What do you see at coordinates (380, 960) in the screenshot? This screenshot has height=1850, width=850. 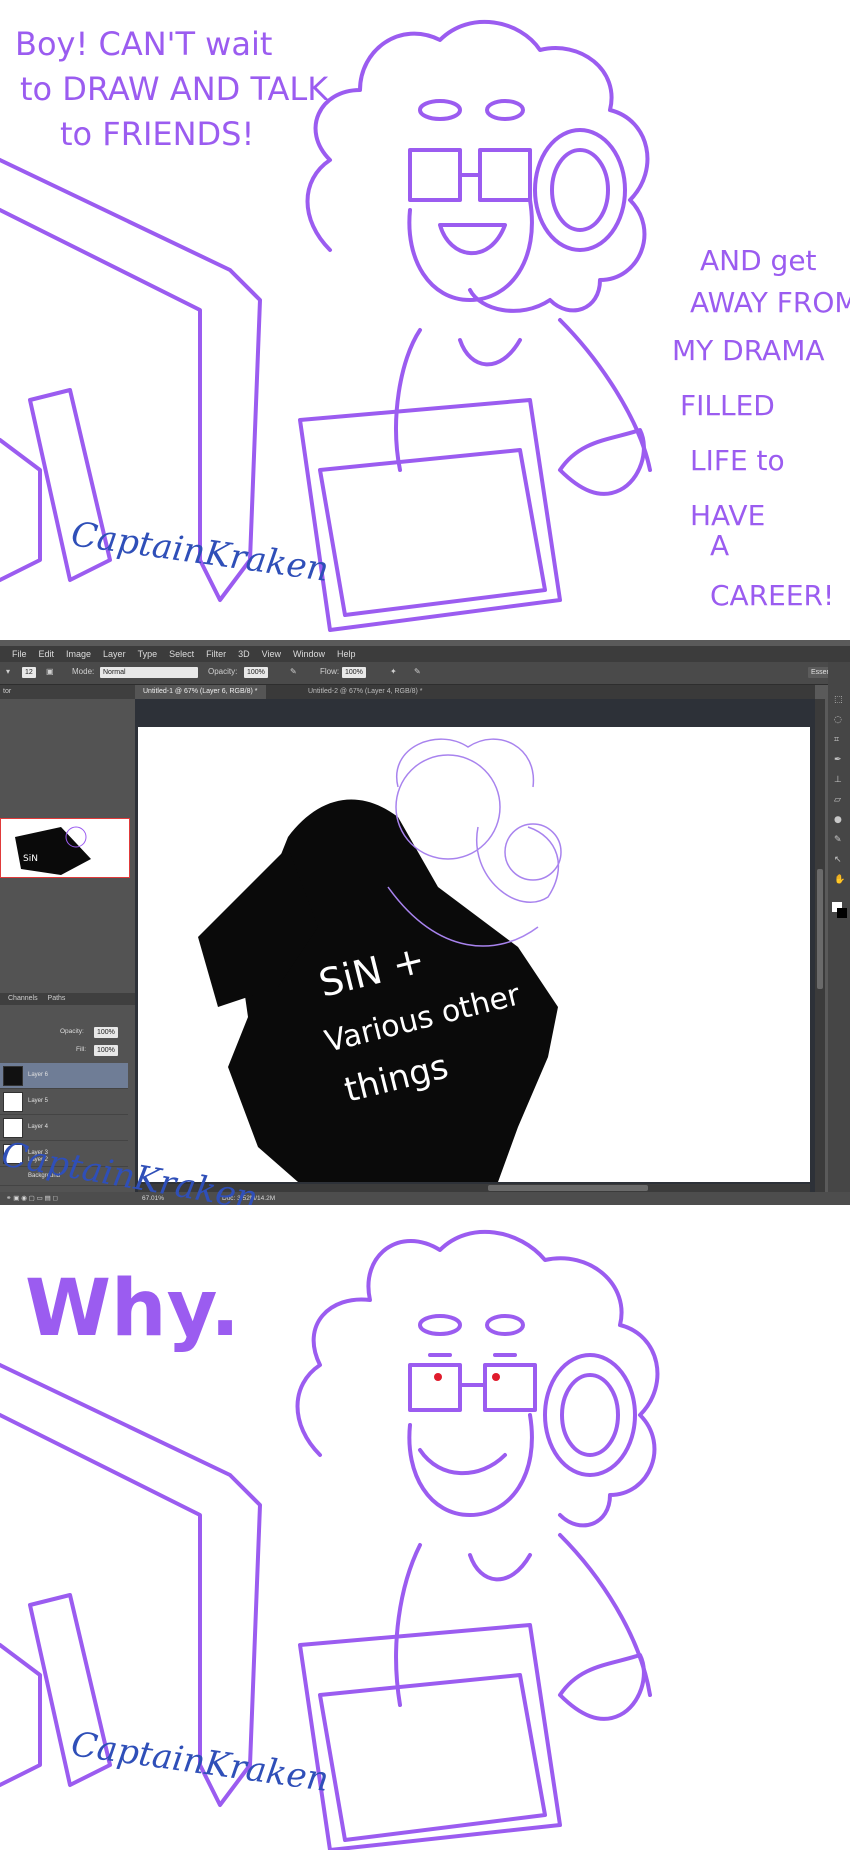 I see `canvas-drawing: SiN + Various other things` at bounding box center [380, 960].